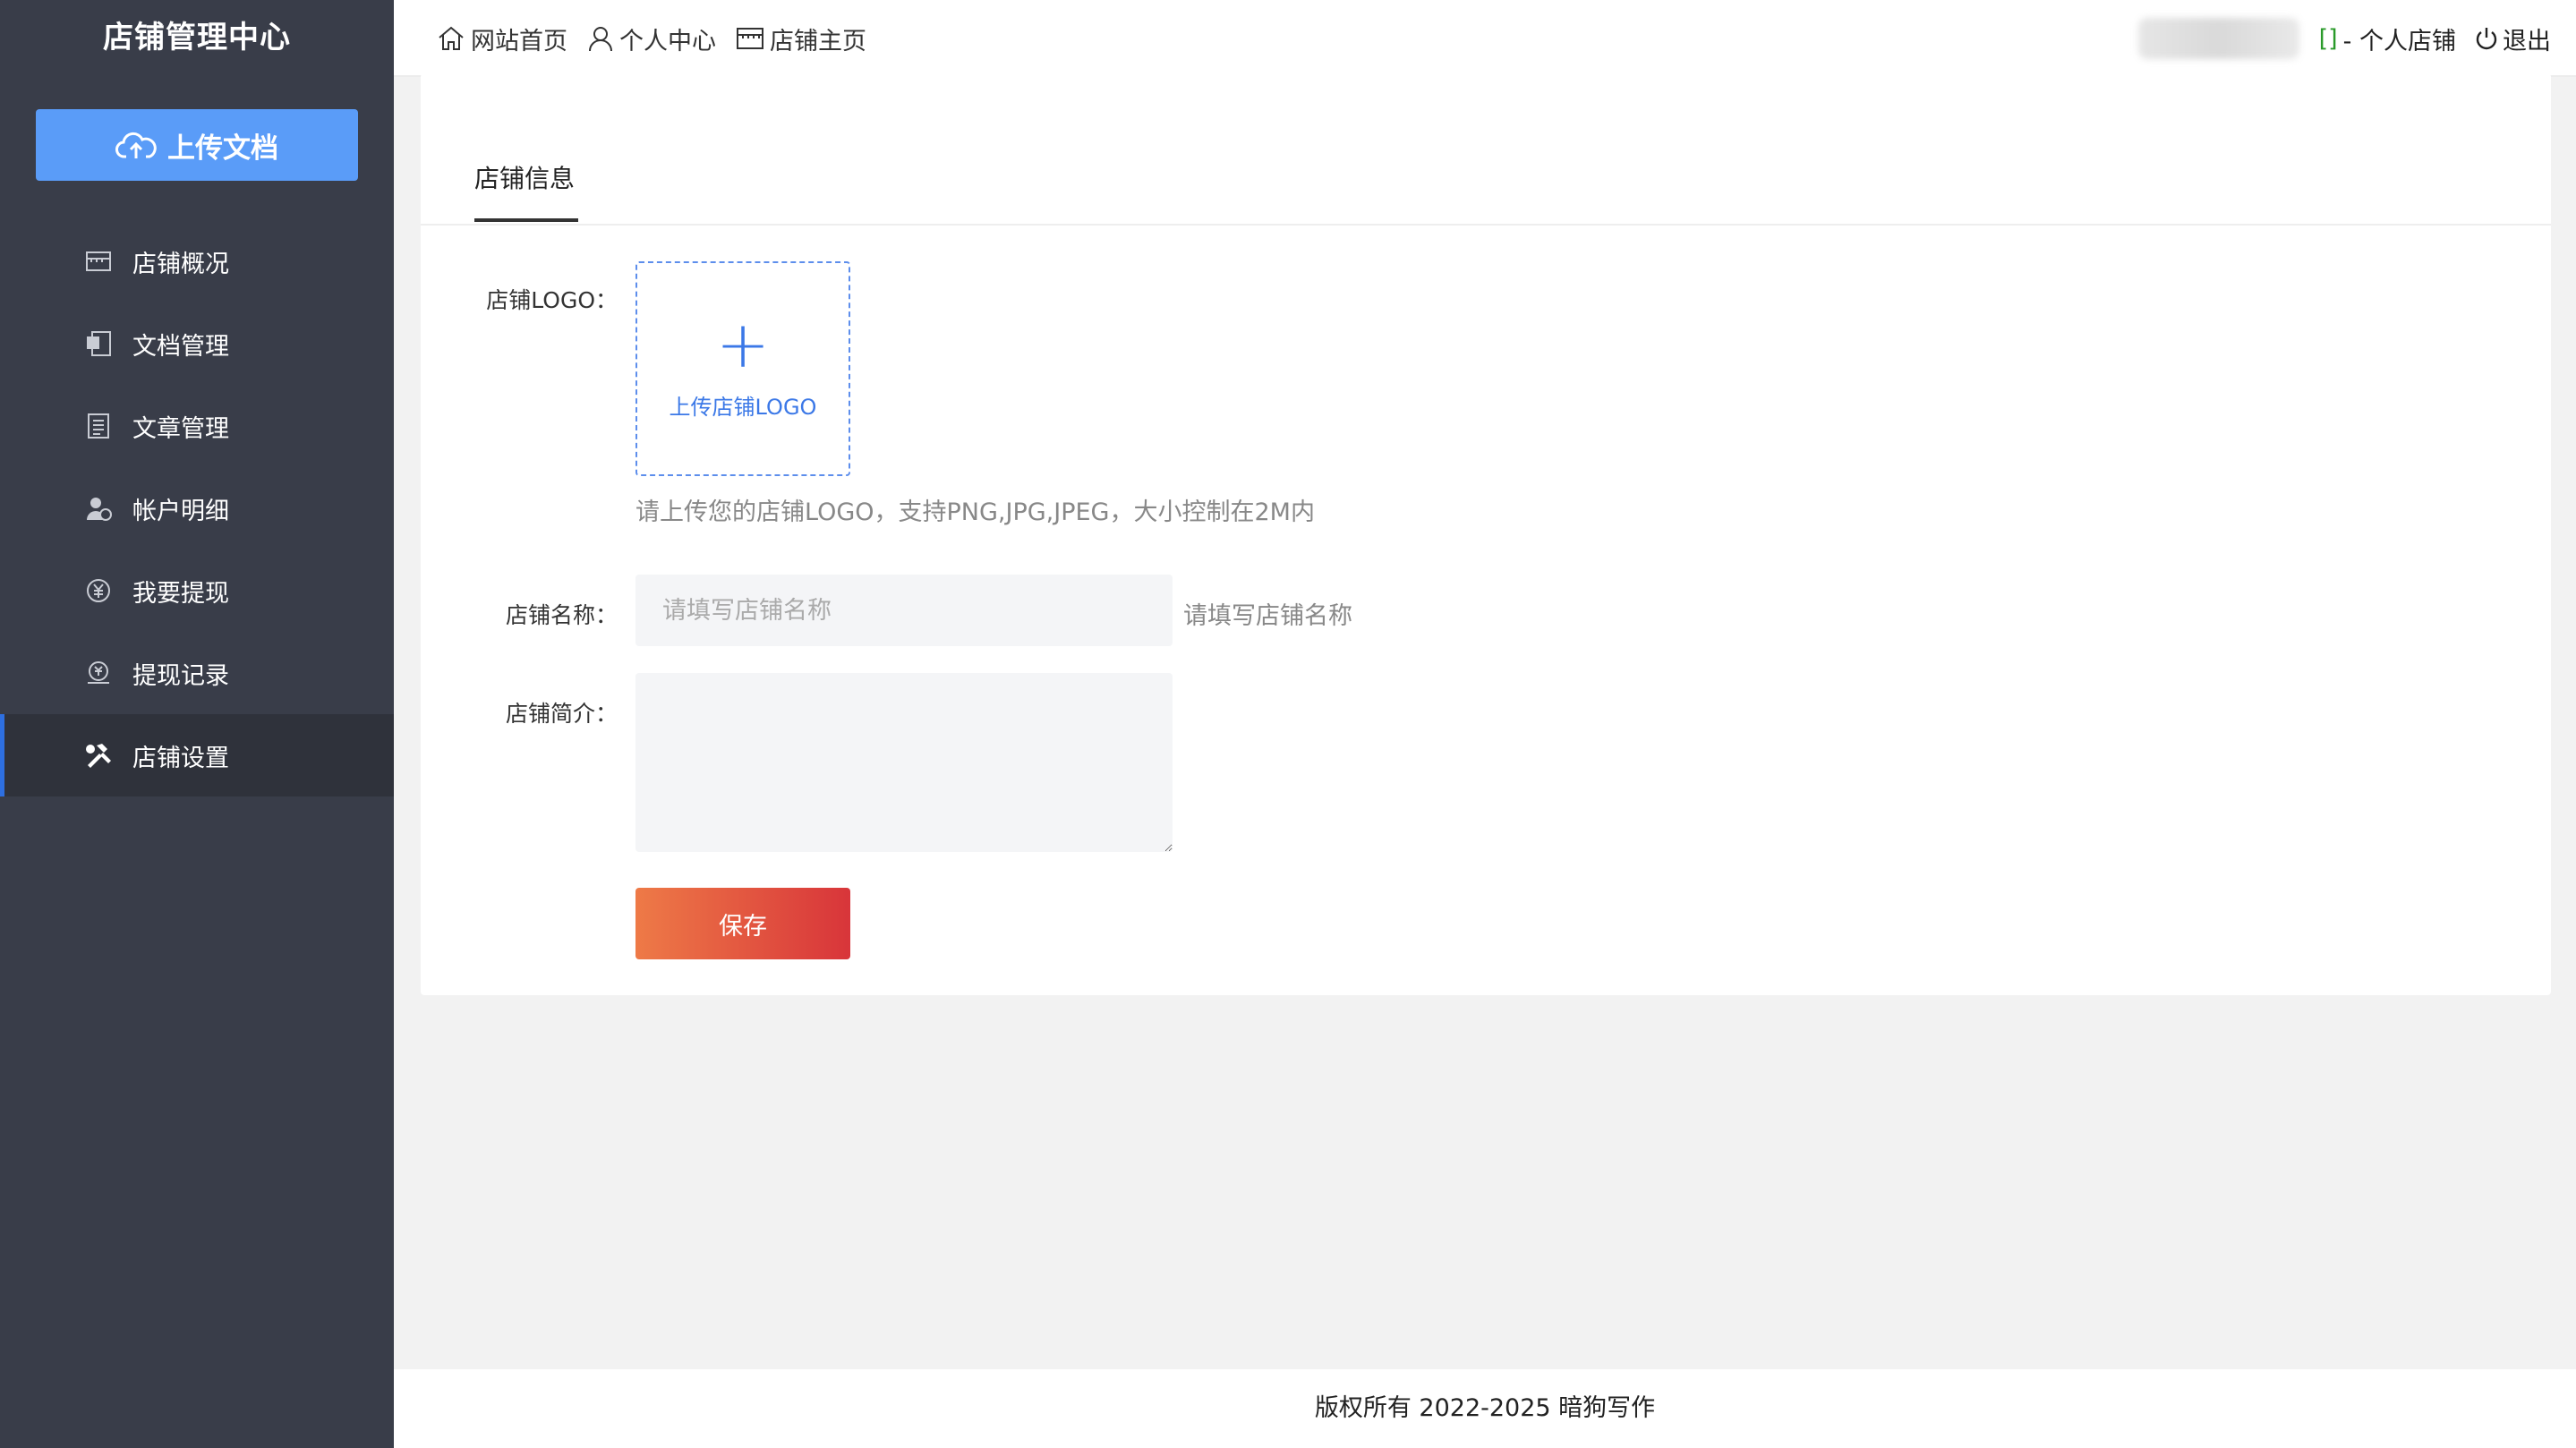 The width and height of the screenshot is (2576, 1448). I want to click on logo-upload-label: 上传店铺LOGO, so click(743, 407).